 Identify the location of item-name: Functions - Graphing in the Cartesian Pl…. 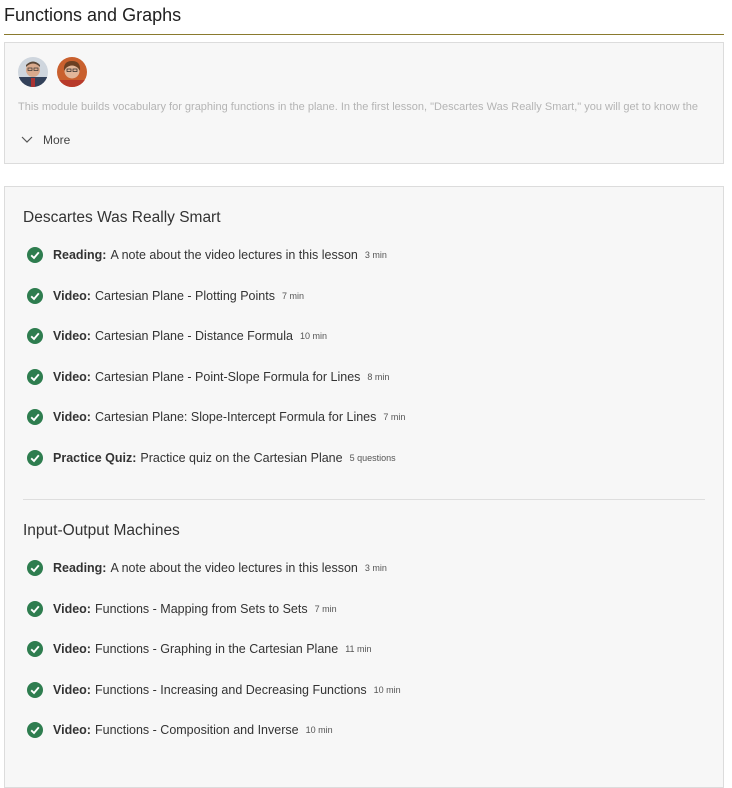
(216, 649).